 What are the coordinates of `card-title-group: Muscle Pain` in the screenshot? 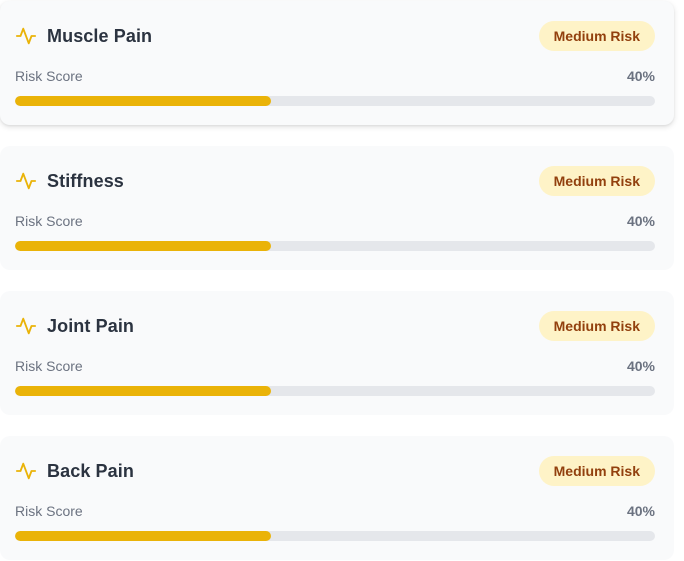 It's located at (83, 36).